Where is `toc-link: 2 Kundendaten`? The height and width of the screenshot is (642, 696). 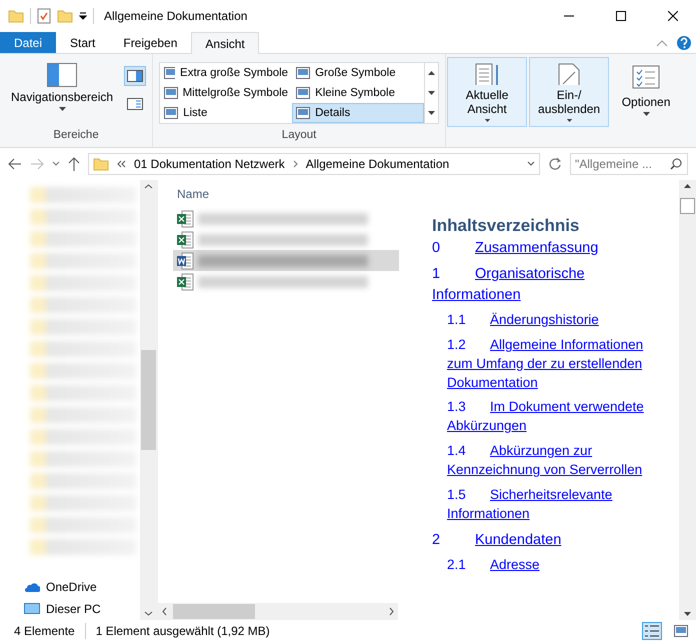
toc-link: 2 Kundendaten is located at coordinates (548, 540).